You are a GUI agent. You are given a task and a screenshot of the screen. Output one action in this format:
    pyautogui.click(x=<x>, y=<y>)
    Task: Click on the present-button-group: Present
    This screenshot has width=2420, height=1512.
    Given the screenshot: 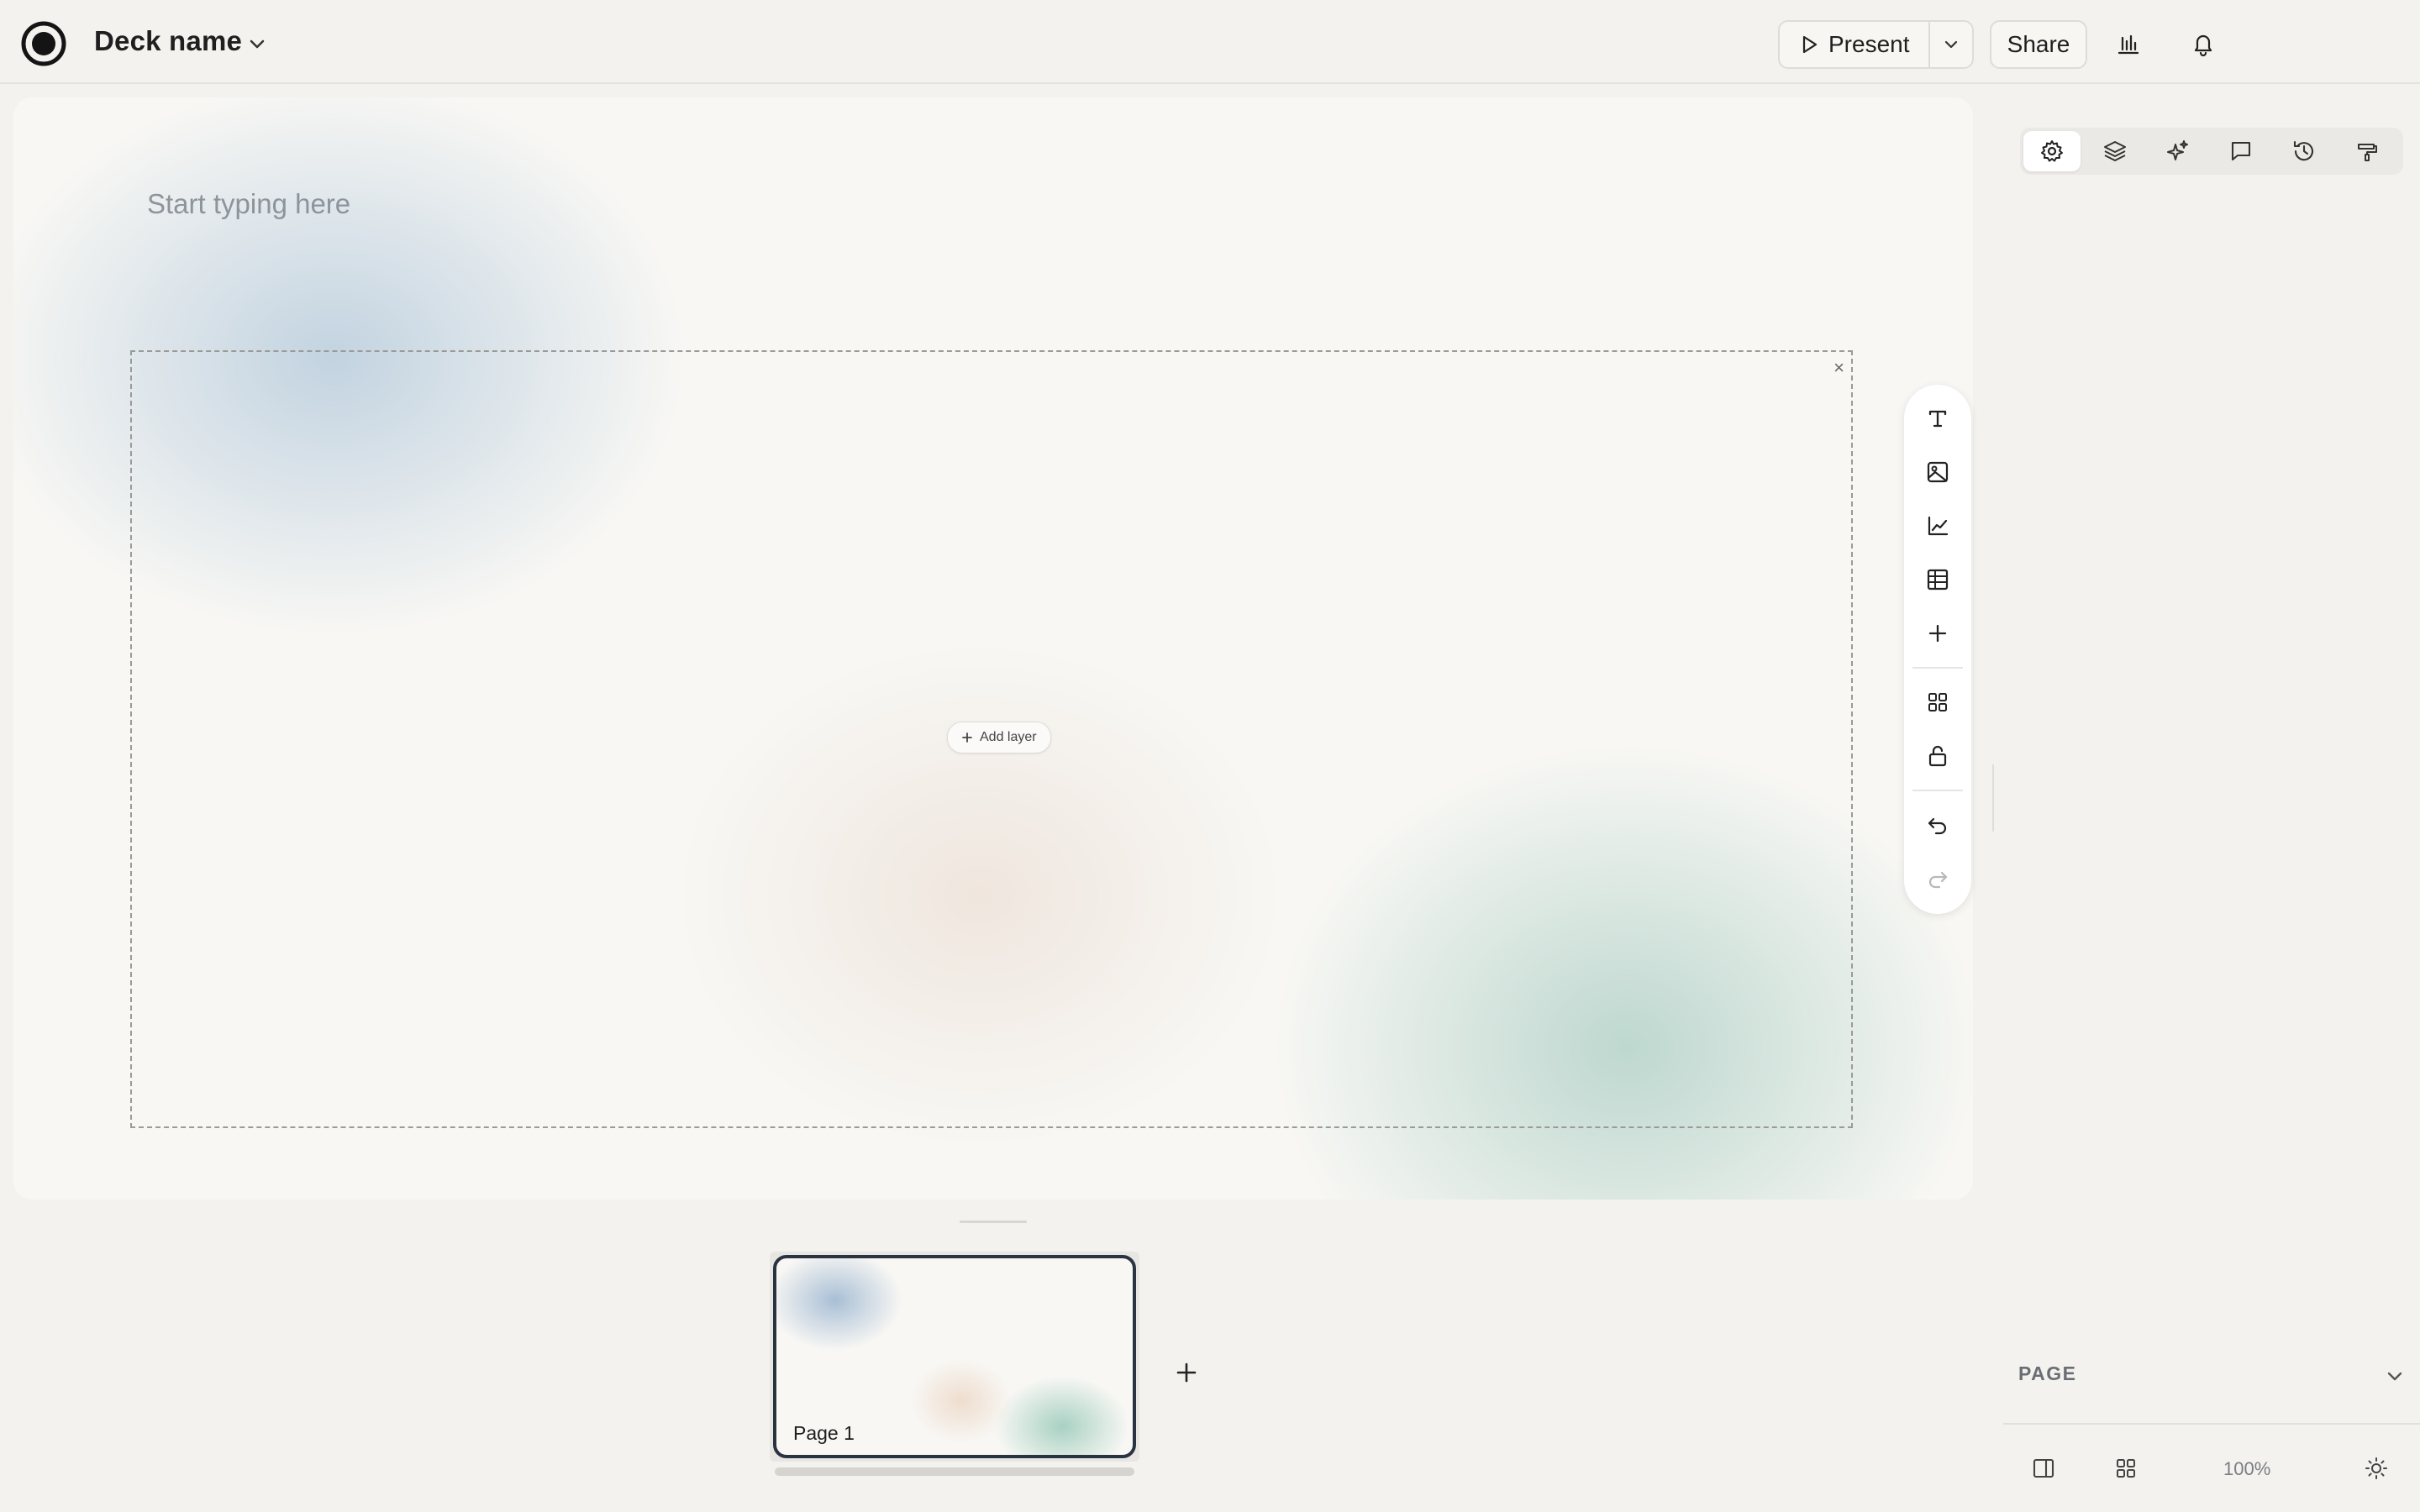 What is the action you would take?
    pyautogui.click(x=1876, y=44)
    